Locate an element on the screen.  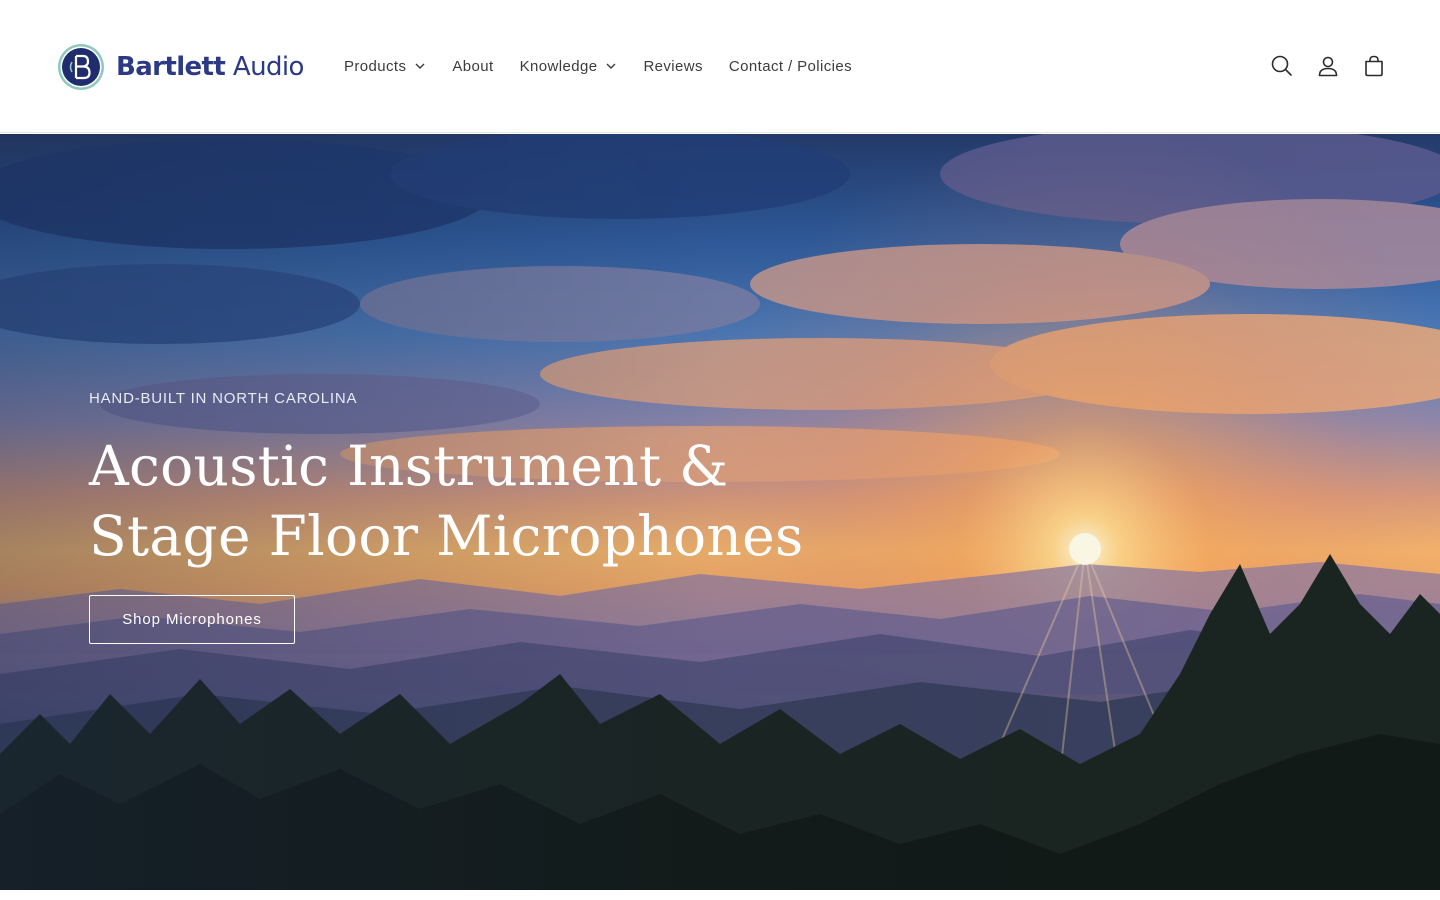
nav-item-knowledge: Knowledge is located at coordinates (569, 66).